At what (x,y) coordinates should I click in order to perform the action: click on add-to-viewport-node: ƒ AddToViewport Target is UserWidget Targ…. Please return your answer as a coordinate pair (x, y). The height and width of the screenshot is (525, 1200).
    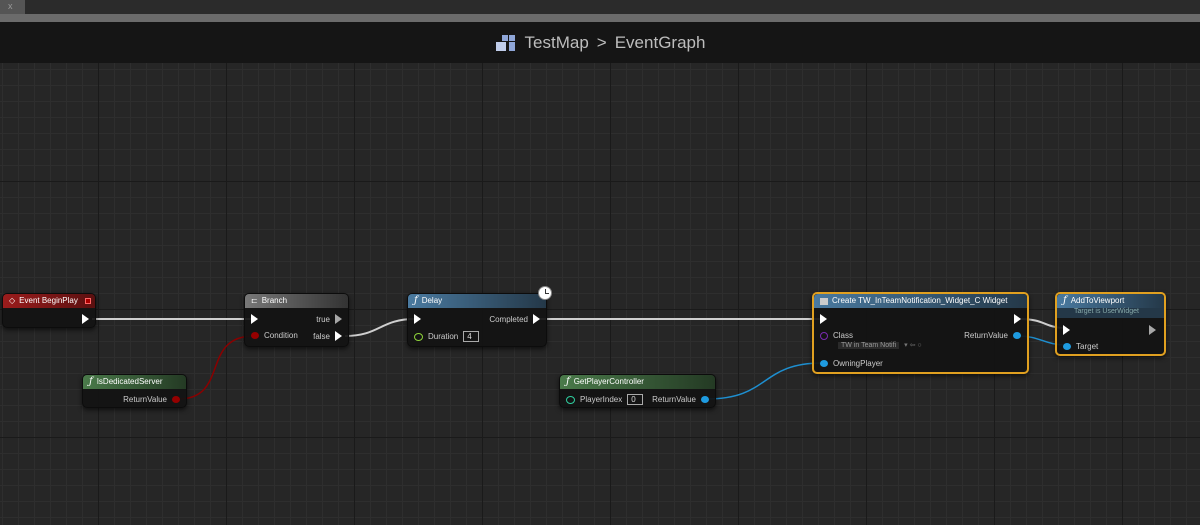
    Looking at the image, I should click on (1110, 324).